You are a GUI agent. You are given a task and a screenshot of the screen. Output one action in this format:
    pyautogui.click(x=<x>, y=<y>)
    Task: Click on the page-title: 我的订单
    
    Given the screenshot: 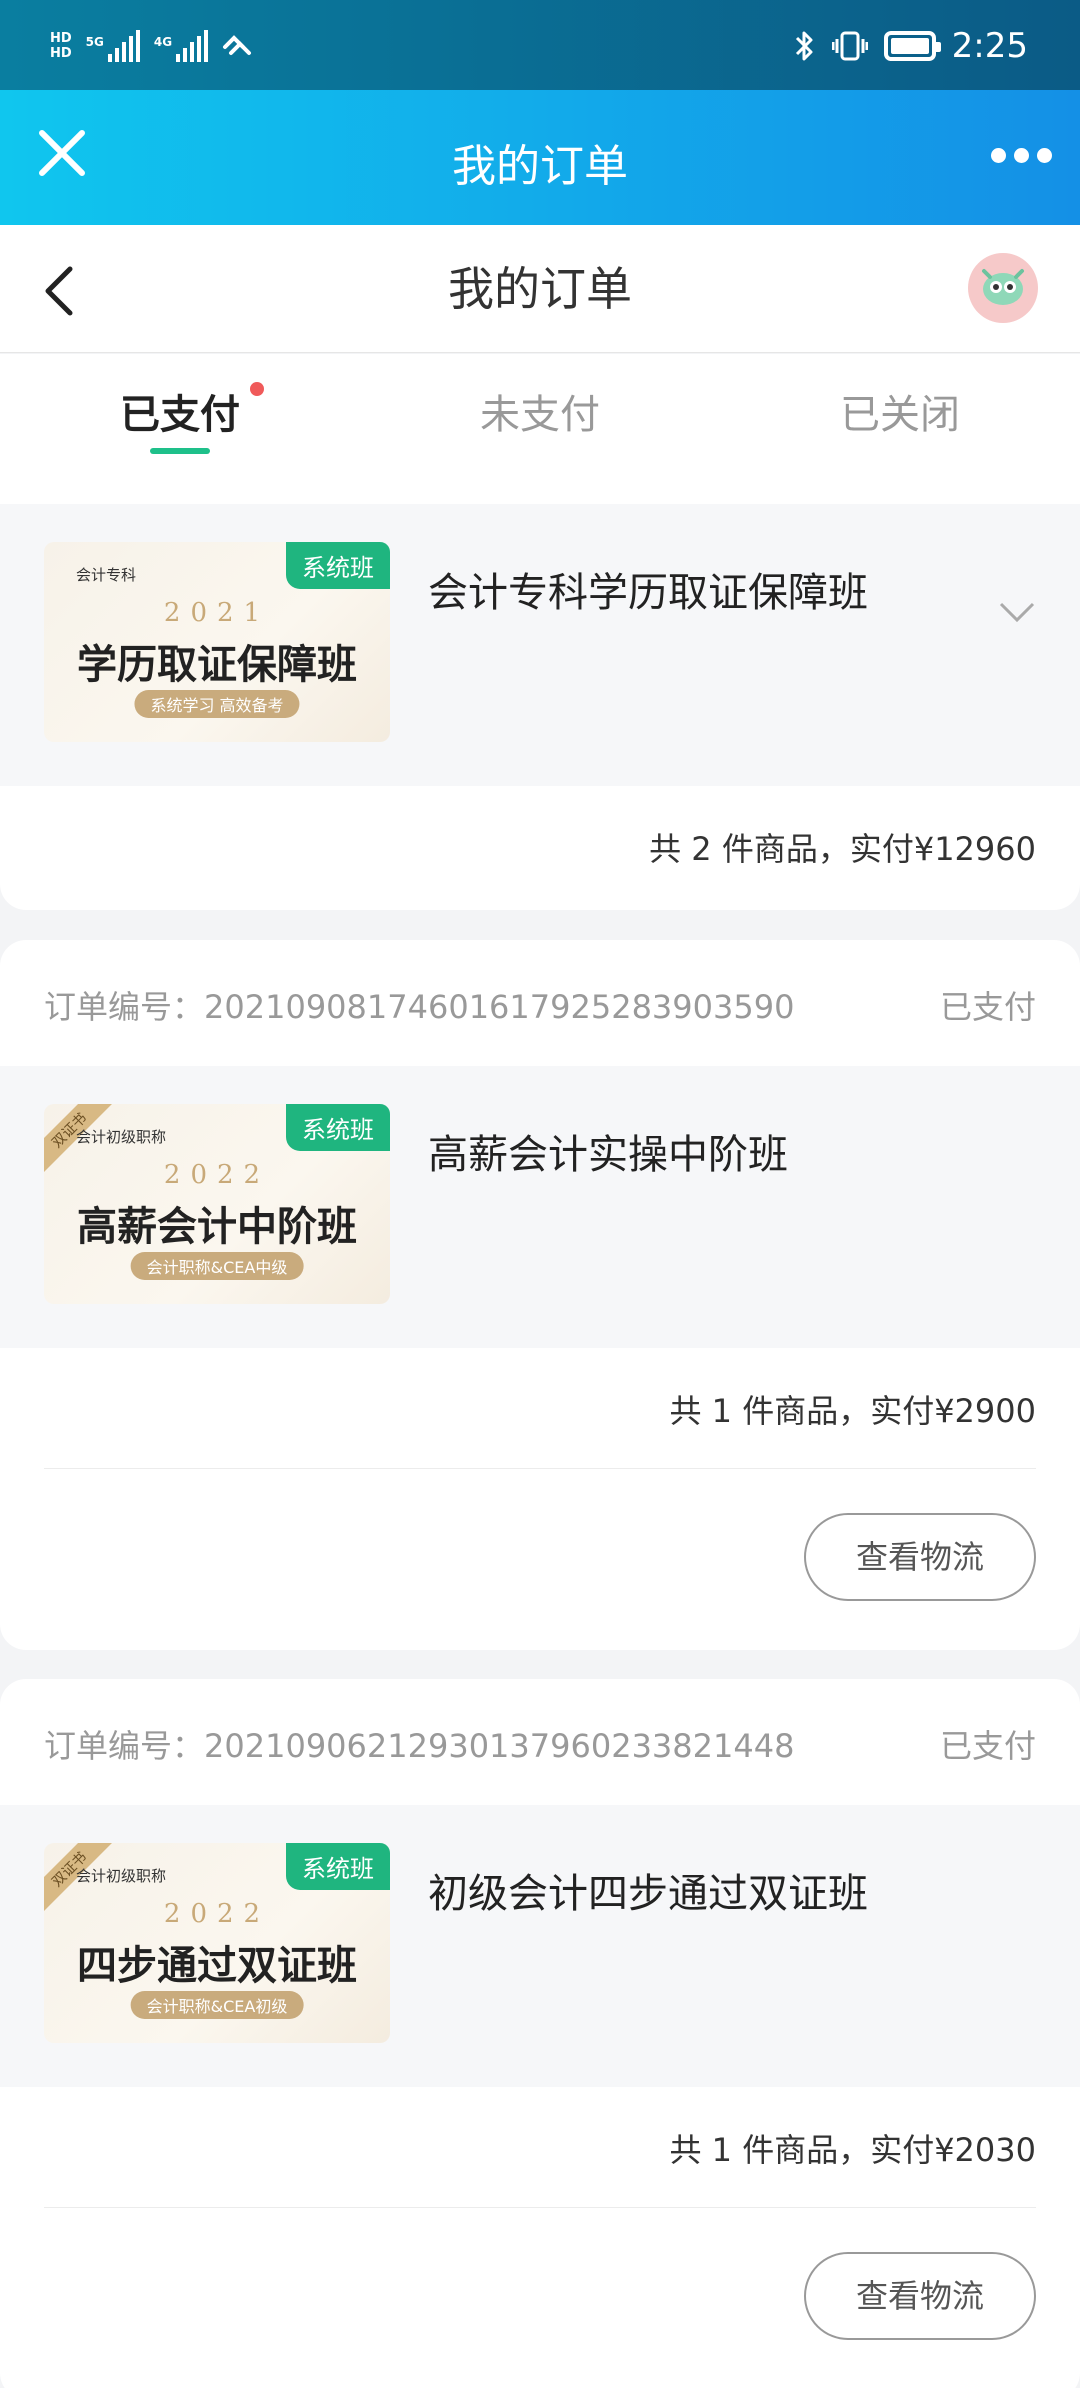 What is the action you would take?
    pyautogui.click(x=540, y=289)
    